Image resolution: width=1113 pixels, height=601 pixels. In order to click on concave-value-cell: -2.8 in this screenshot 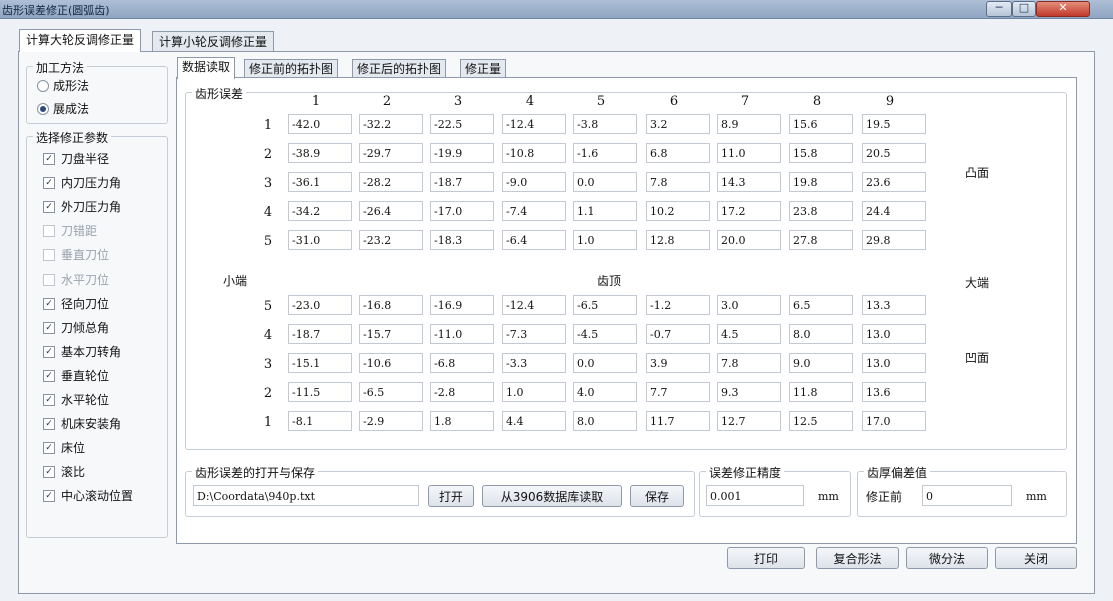, I will do `click(462, 392)`.